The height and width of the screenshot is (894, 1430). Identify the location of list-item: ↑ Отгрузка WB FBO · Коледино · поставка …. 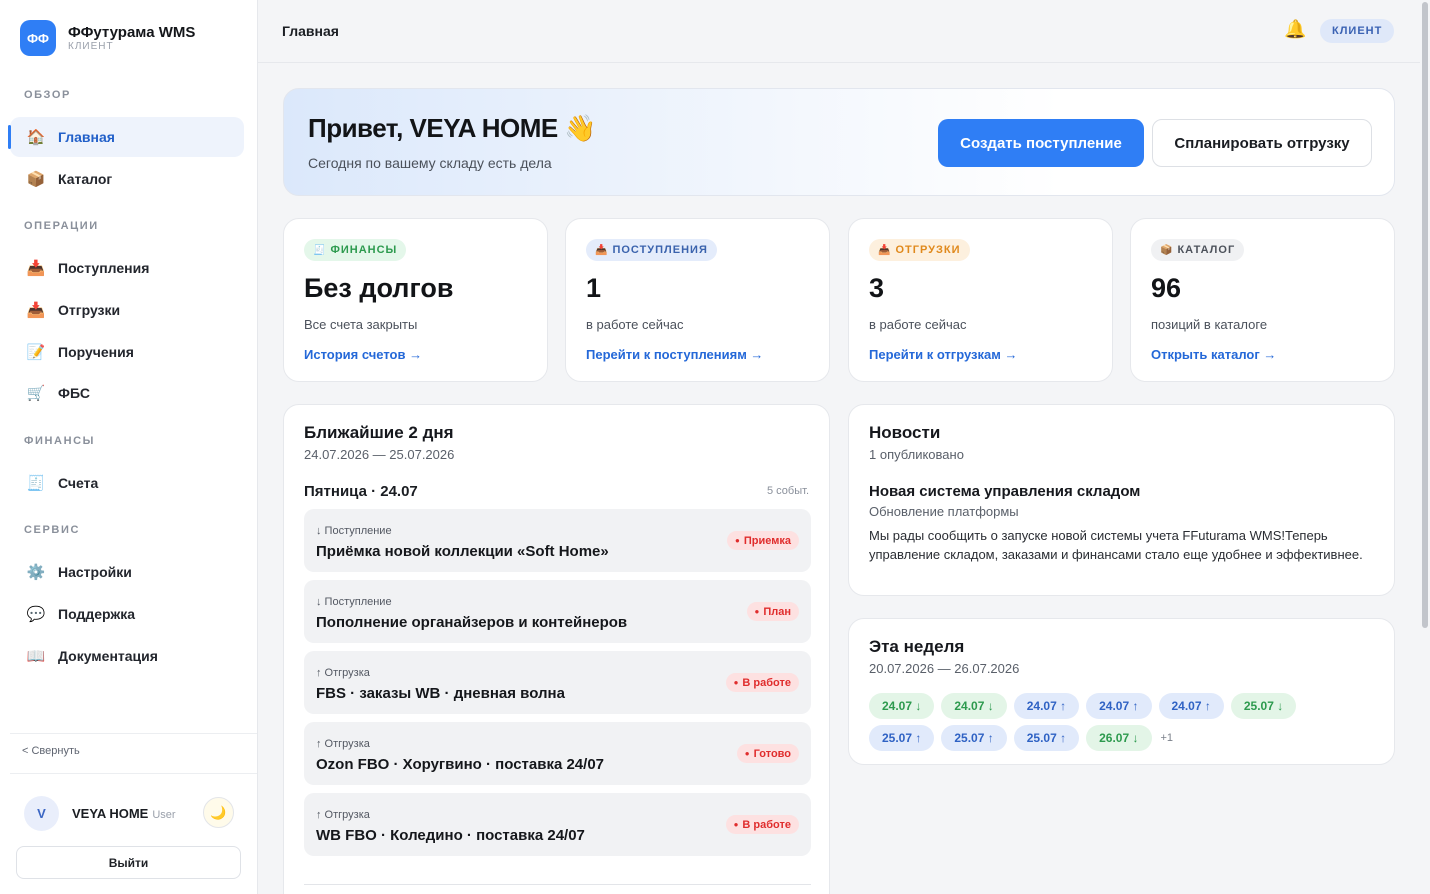
(557, 824).